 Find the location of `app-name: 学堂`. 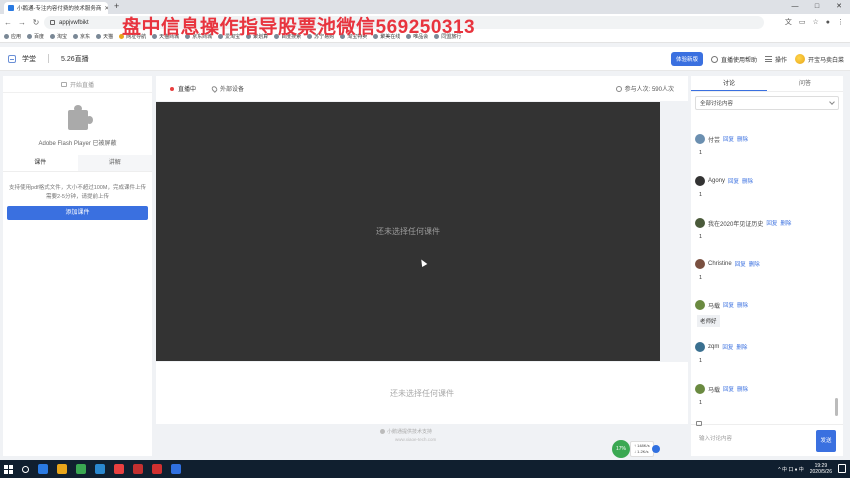

app-name: 学堂 is located at coordinates (29, 59).